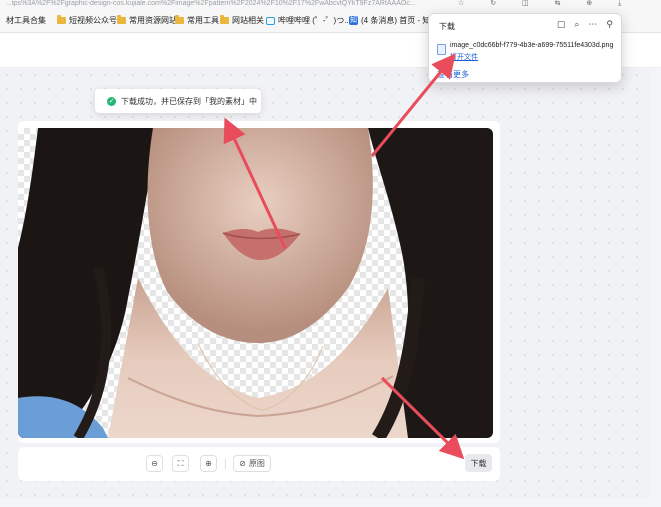  What do you see at coordinates (576, 24) in the screenshot?
I see `search-icon: ⌕` at bounding box center [576, 24].